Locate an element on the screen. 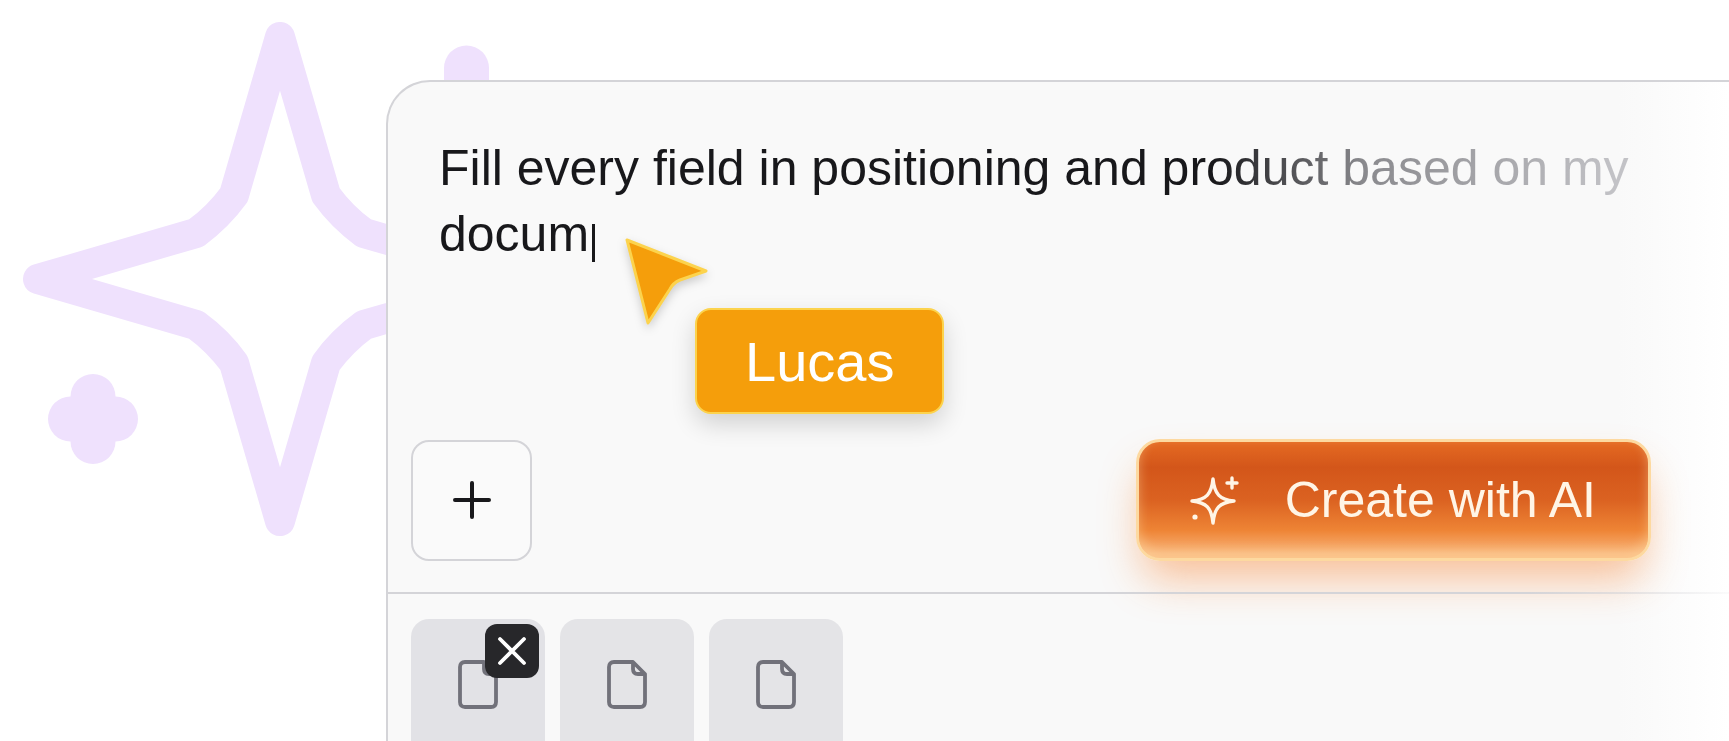 Image resolution: width=1729 pixels, height=741 pixels. pointer-arrow-icon is located at coordinates (666, 281).